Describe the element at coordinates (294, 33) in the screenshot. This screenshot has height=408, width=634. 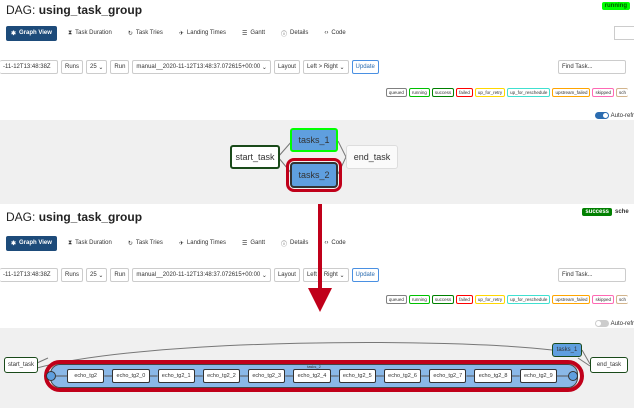
I see `tab-details: ⓘ Details` at that location.